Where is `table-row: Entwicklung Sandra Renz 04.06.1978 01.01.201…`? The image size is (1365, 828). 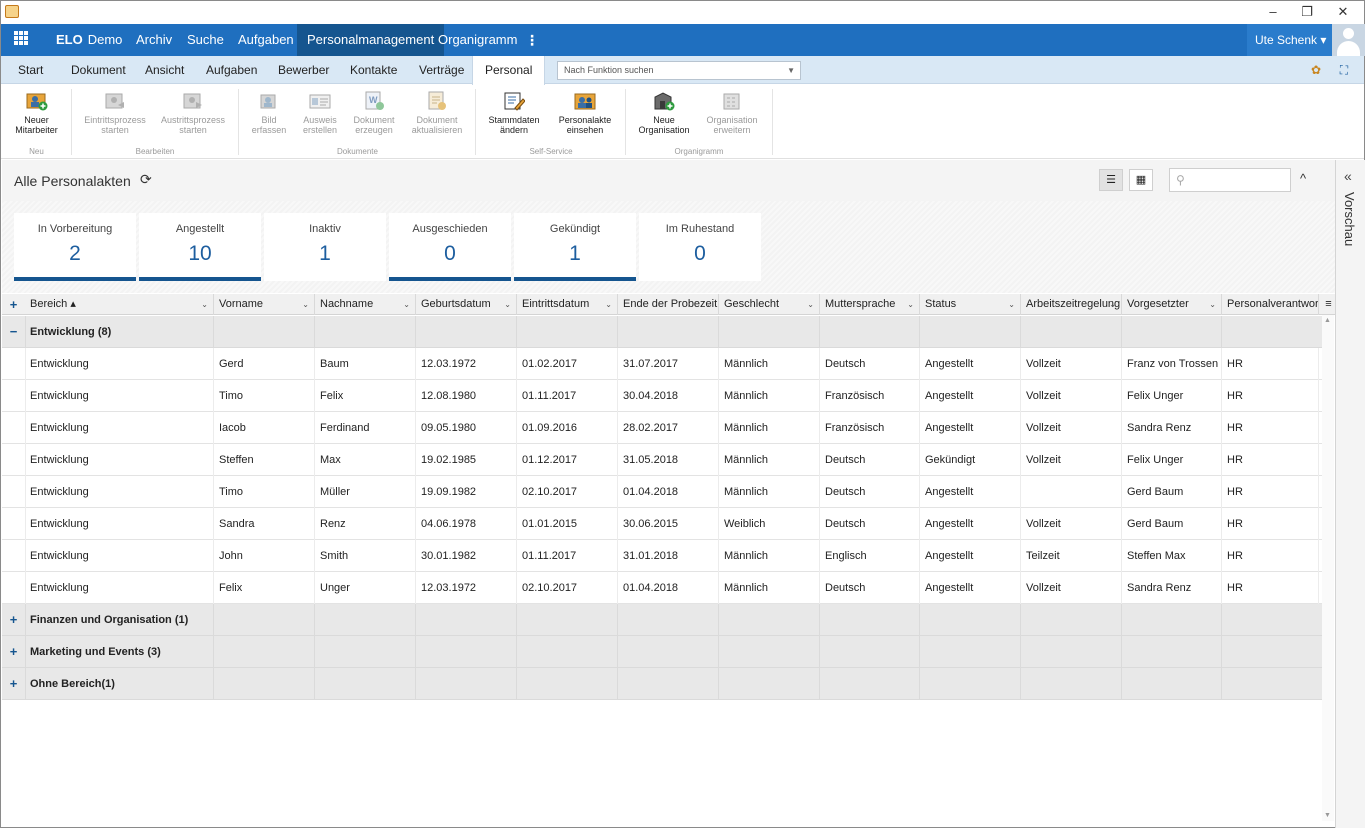 table-row: Entwicklung Sandra Renz 04.06.1978 01.01.201… is located at coordinates (662, 524).